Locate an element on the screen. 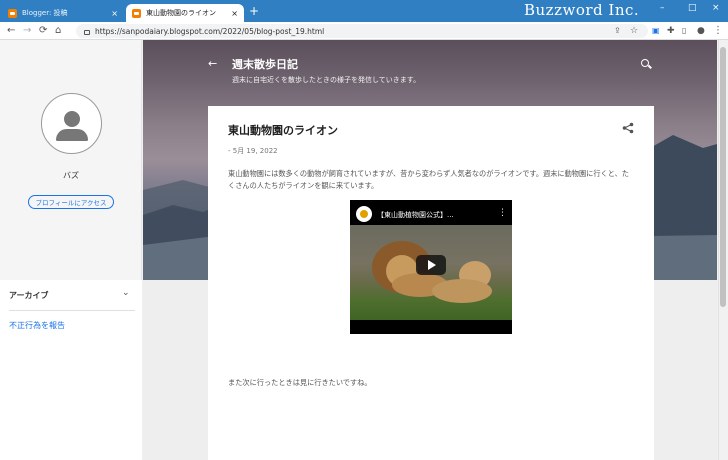  post-closing-text: また次に行ったときは見に行きたいですね。 is located at coordinates (300, 382).